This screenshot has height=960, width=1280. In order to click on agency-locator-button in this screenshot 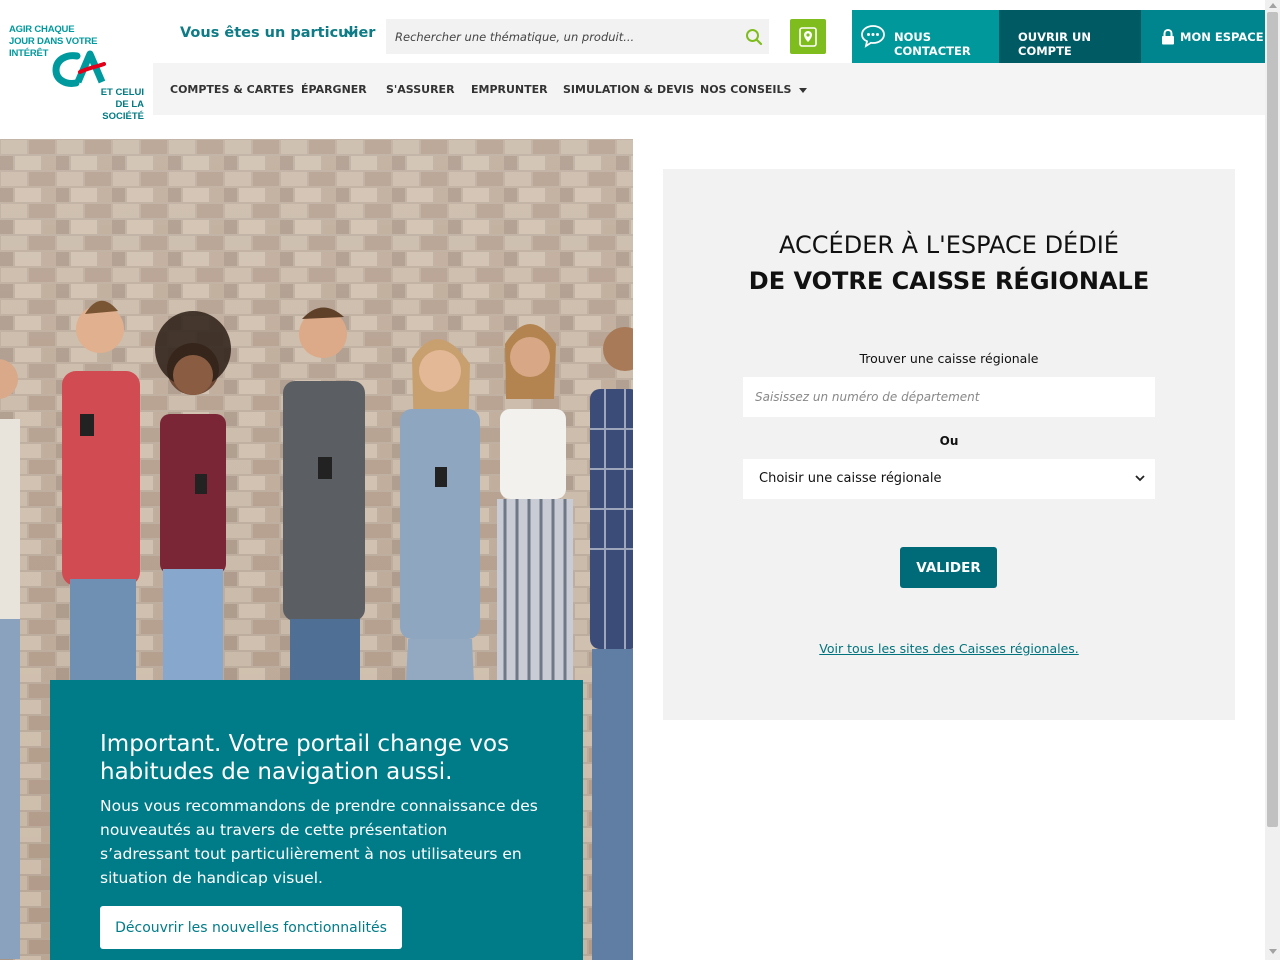, I will do `click(808, 36)`.